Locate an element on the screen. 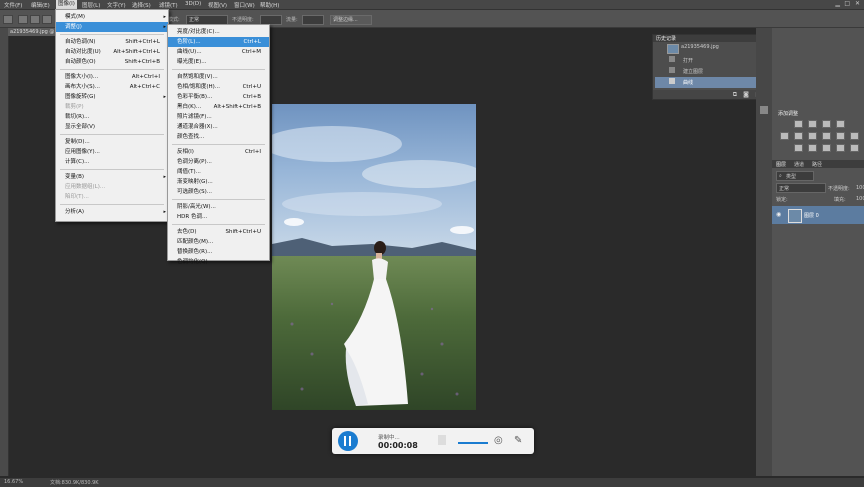  curves-icon is located at coordinates (826, 124).